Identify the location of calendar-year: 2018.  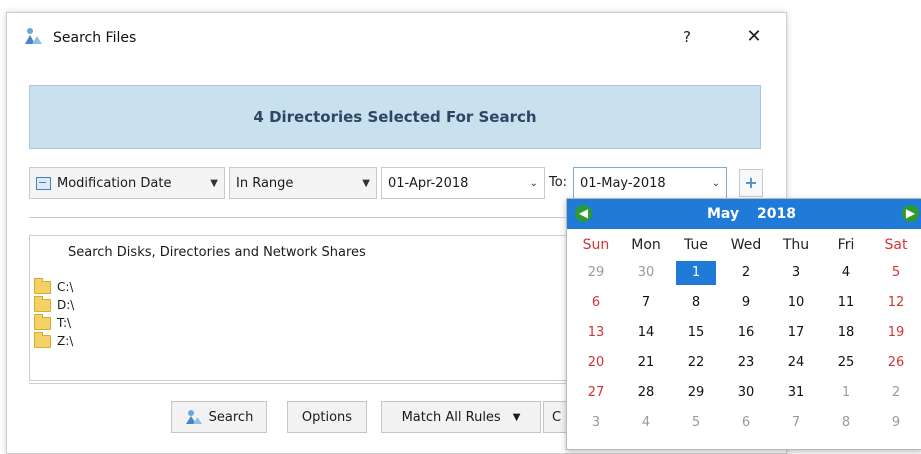
(776, 214).